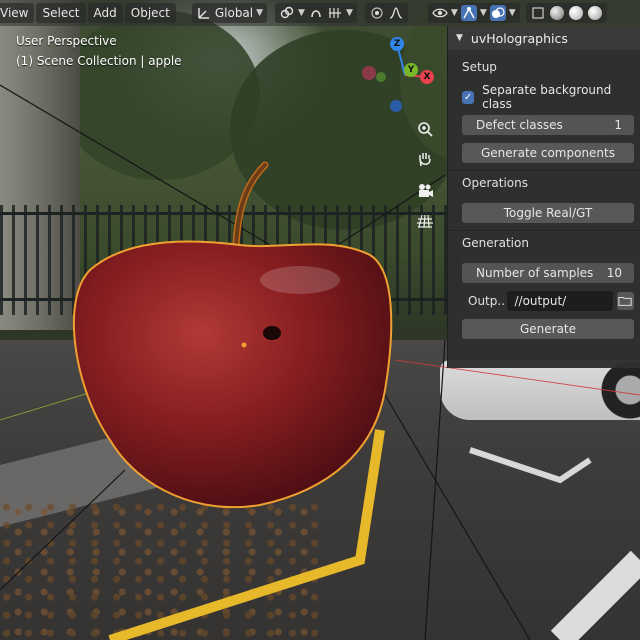  Describe the element at coordinates (105, 13) in the screenshot. I see `menu-add: Add` at that location.